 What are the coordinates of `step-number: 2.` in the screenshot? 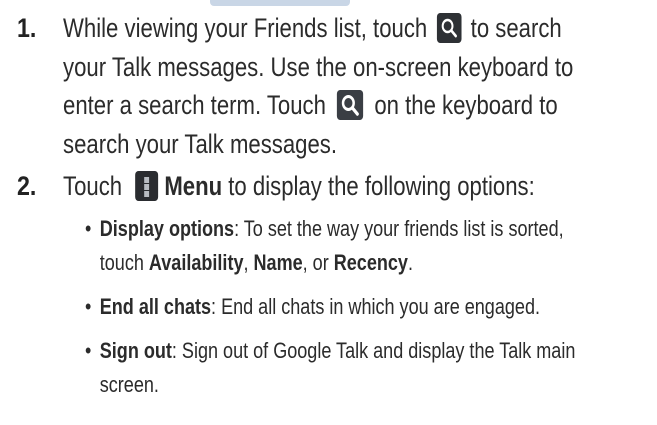 It's located at (27, 186).